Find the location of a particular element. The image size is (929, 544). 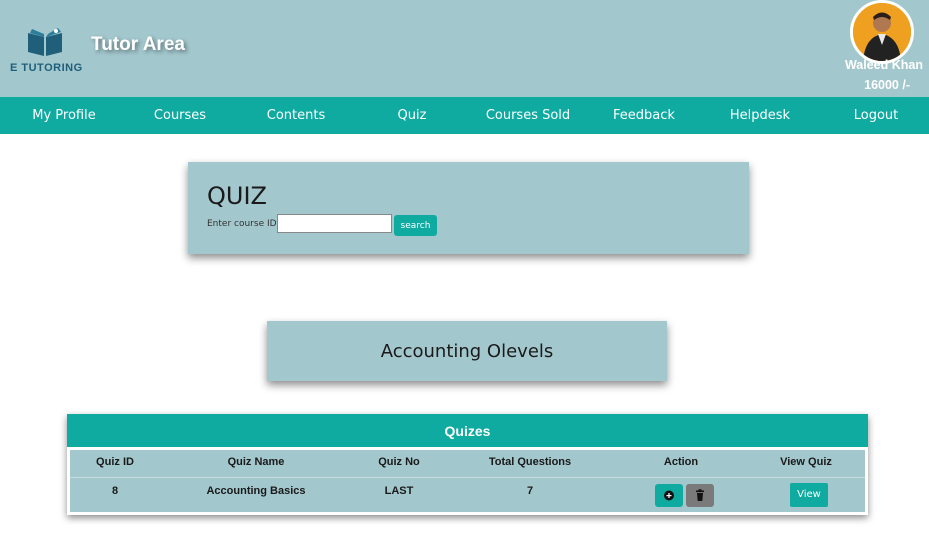

book-logo-icon is located at coordinates (45, 42).